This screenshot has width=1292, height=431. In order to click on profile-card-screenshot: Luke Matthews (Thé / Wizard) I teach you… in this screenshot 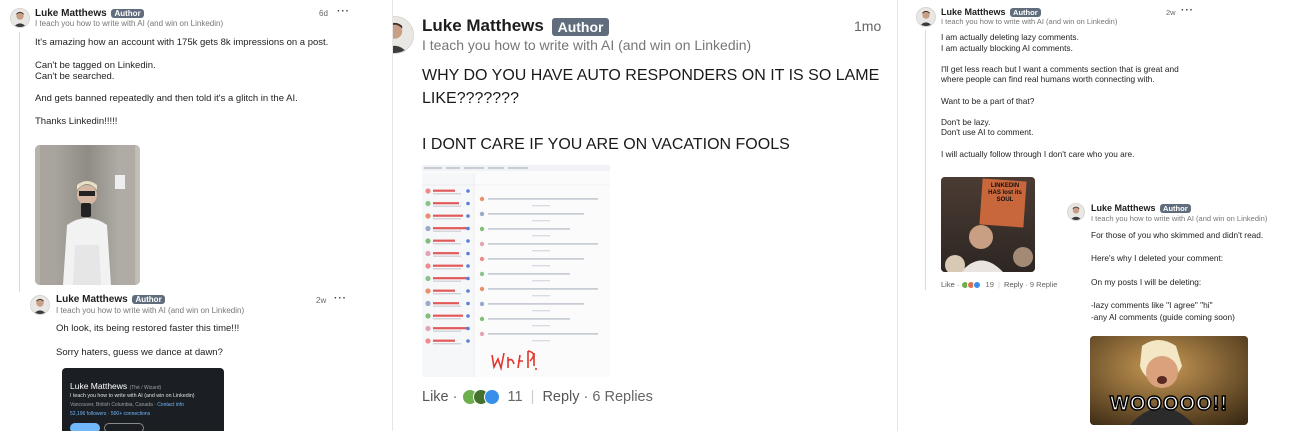, I will do `click(143, 399)`.